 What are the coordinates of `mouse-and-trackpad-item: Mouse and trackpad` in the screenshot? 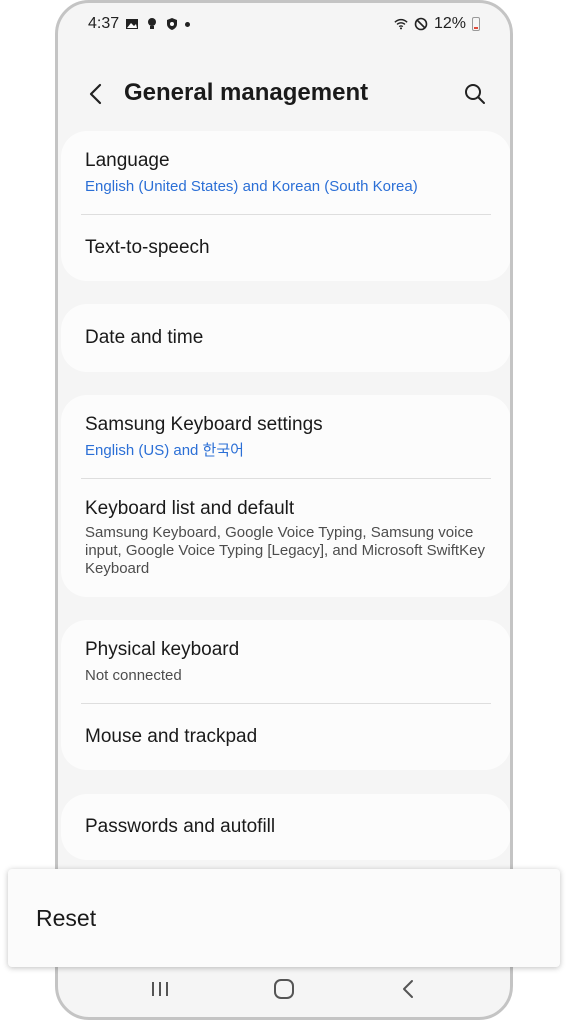 It's located at (285, 736).